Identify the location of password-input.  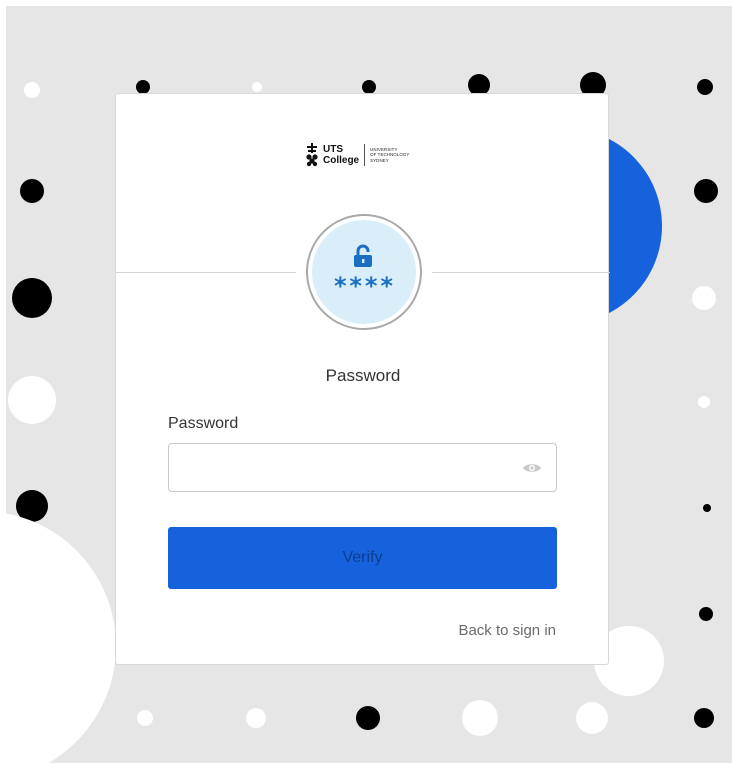
(351, 467).